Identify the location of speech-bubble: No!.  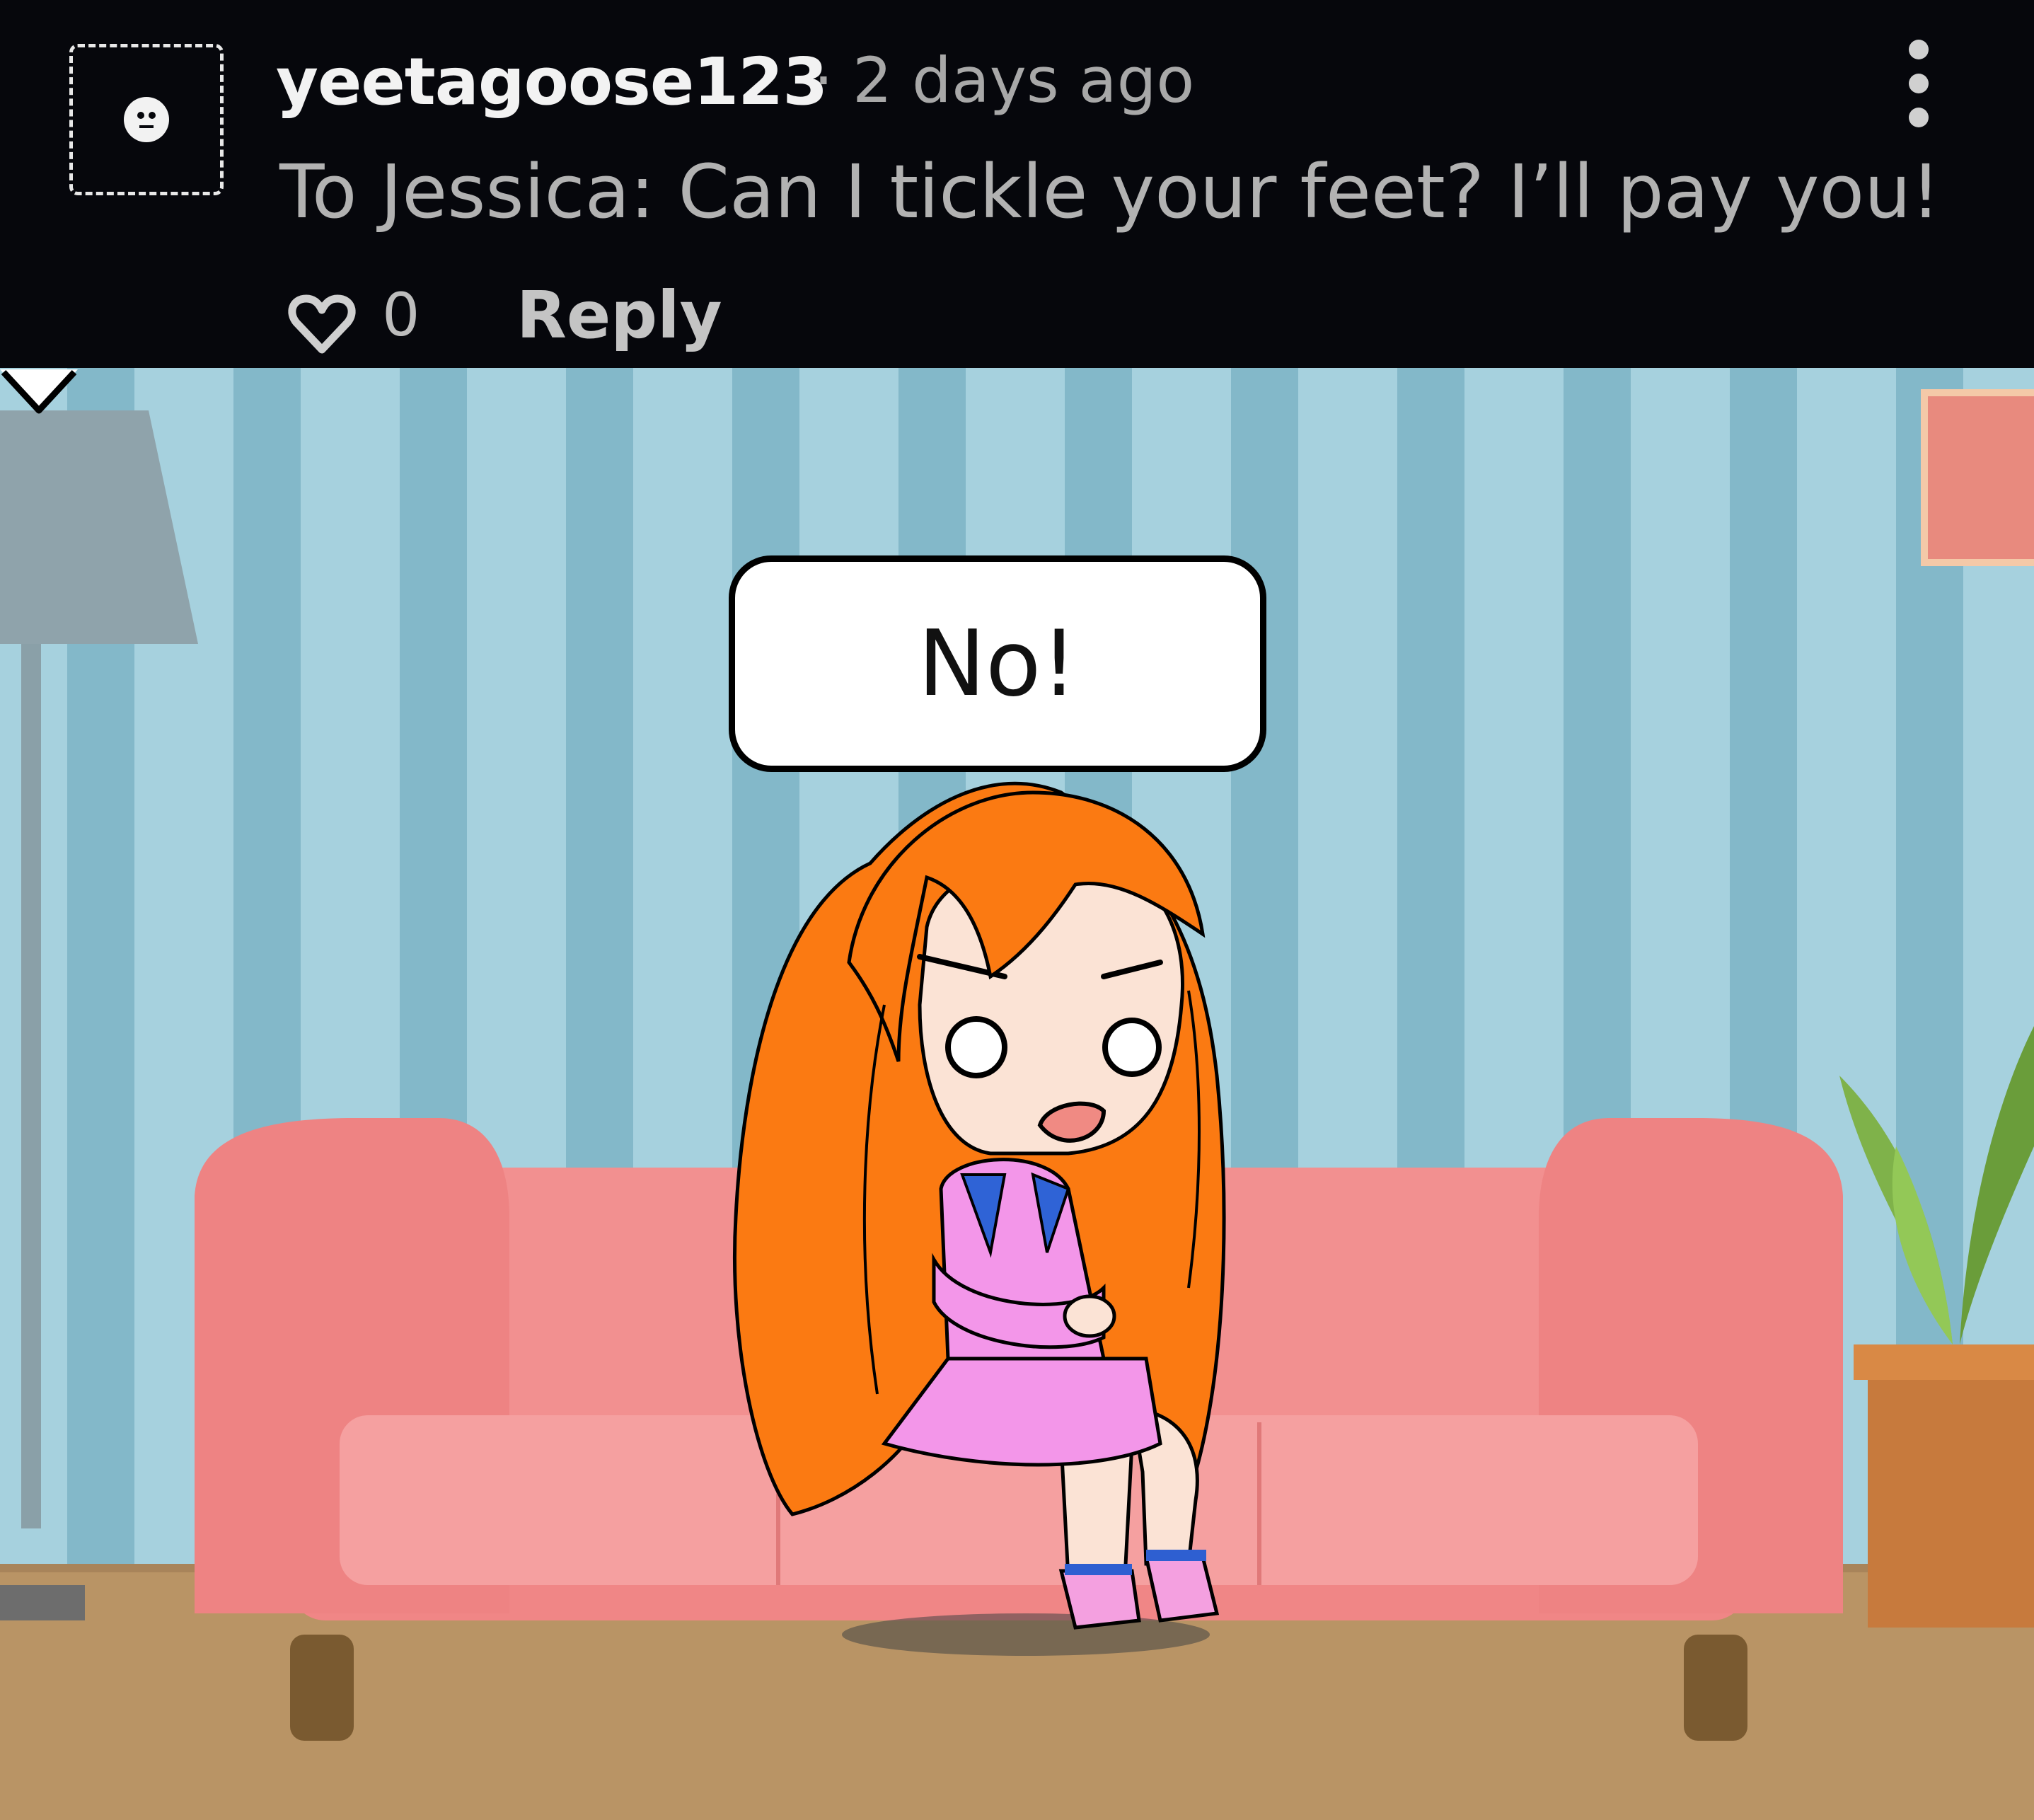
(997, 664).